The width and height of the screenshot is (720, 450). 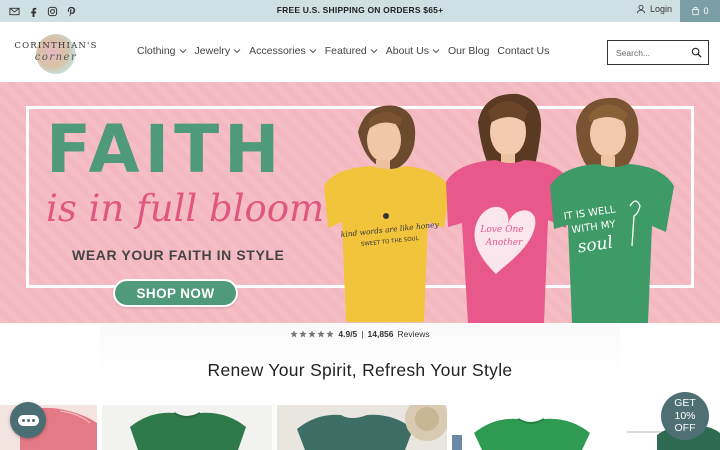 I want to click on hero-headline: FAITH, so click(x=165, y=149).